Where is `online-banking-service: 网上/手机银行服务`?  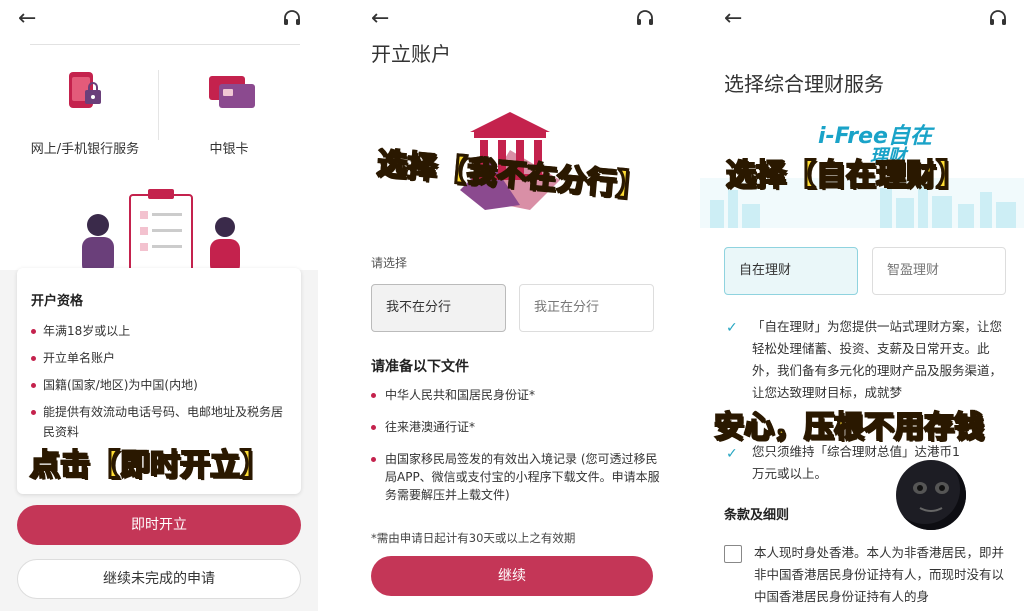
online-banking-service: 网上/手机银行服务 is located at coordinates (85, 113).